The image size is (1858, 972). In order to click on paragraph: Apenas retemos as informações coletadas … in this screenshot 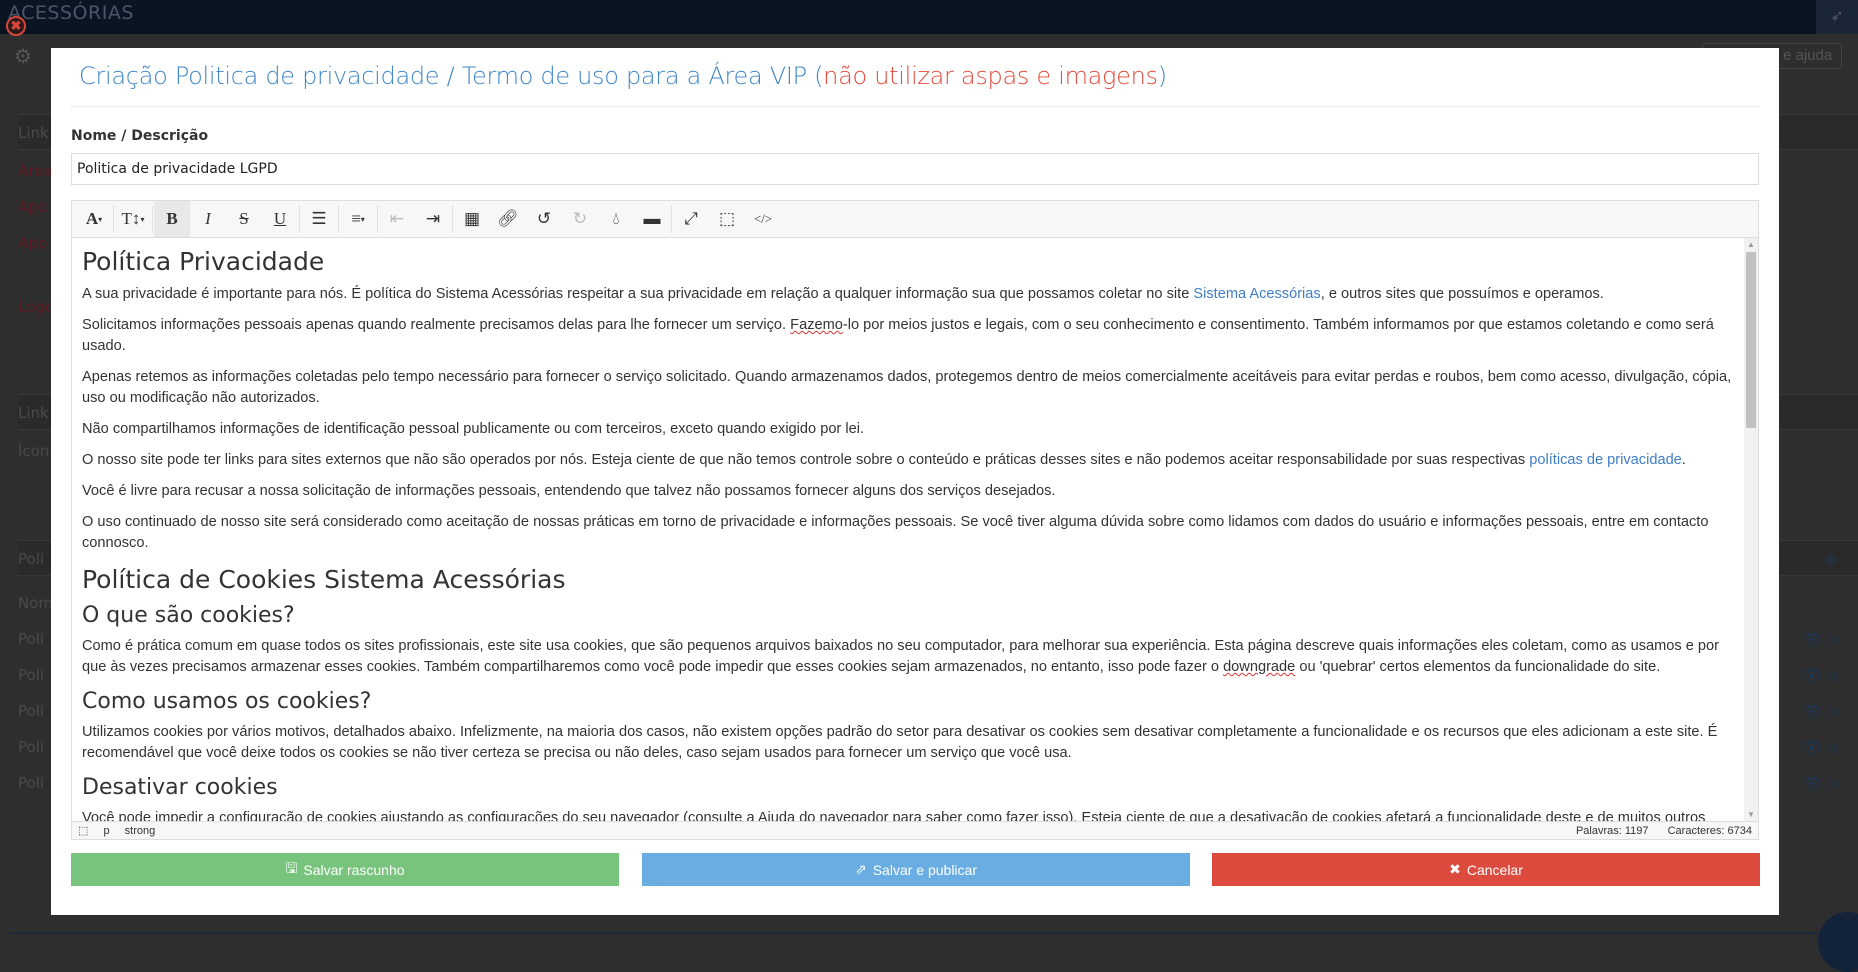, I will do `click(907, 387)`.